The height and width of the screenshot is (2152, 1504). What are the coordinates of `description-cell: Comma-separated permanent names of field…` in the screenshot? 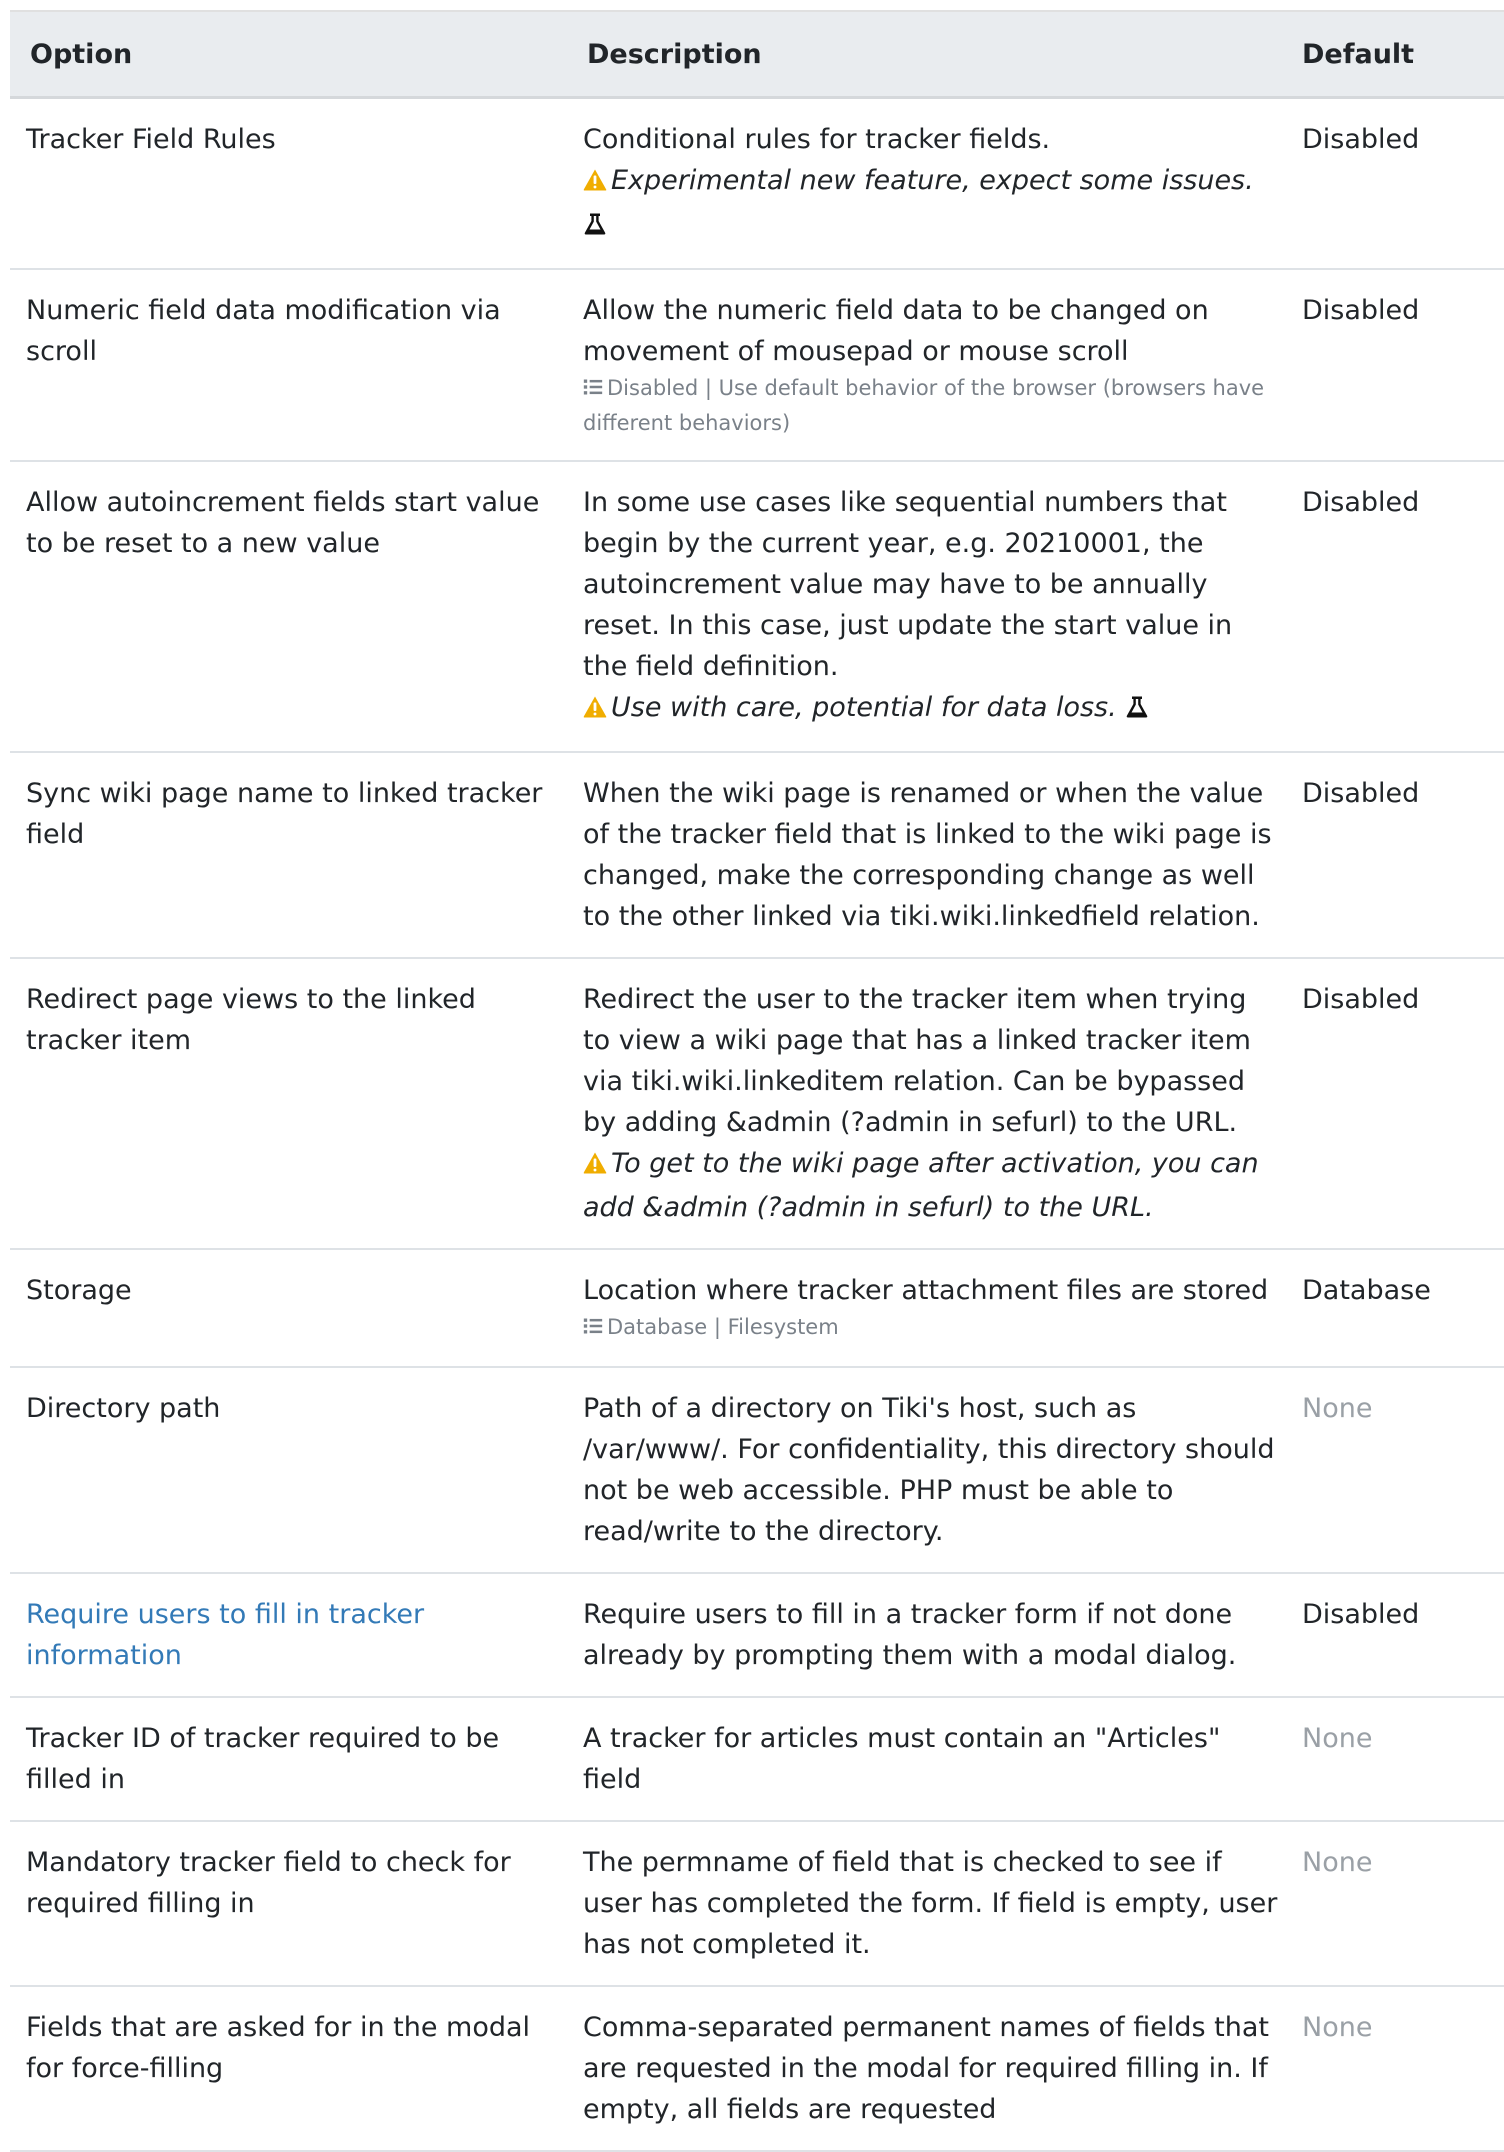 It's located at (934, 2069).